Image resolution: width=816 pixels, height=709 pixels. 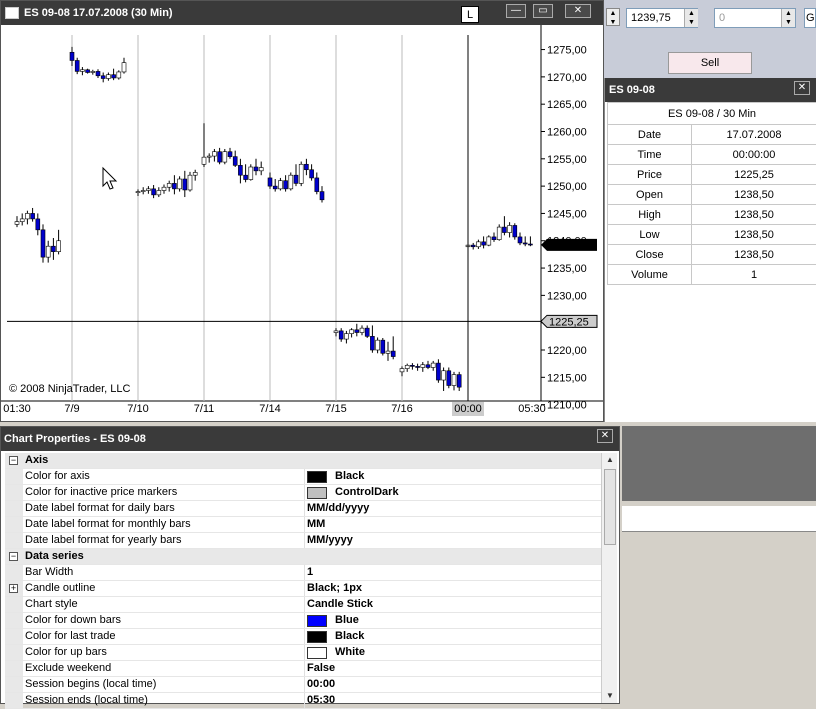 What do you see at coordinates (610, 696) in the screenshot?
I see `scroll-down-icon: ▼` at bounding box center [610, 696].